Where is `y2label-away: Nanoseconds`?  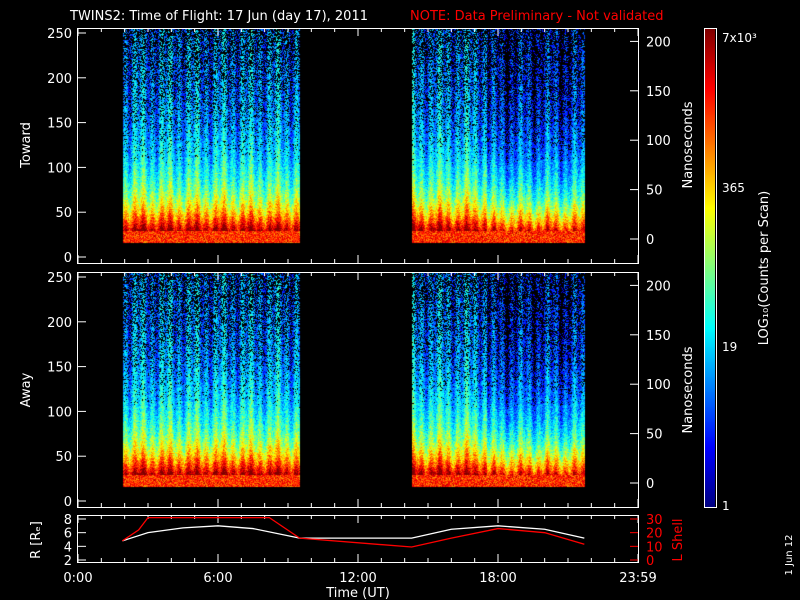 y2label-away: Nanoseconds is located at coordinates (688, 389).